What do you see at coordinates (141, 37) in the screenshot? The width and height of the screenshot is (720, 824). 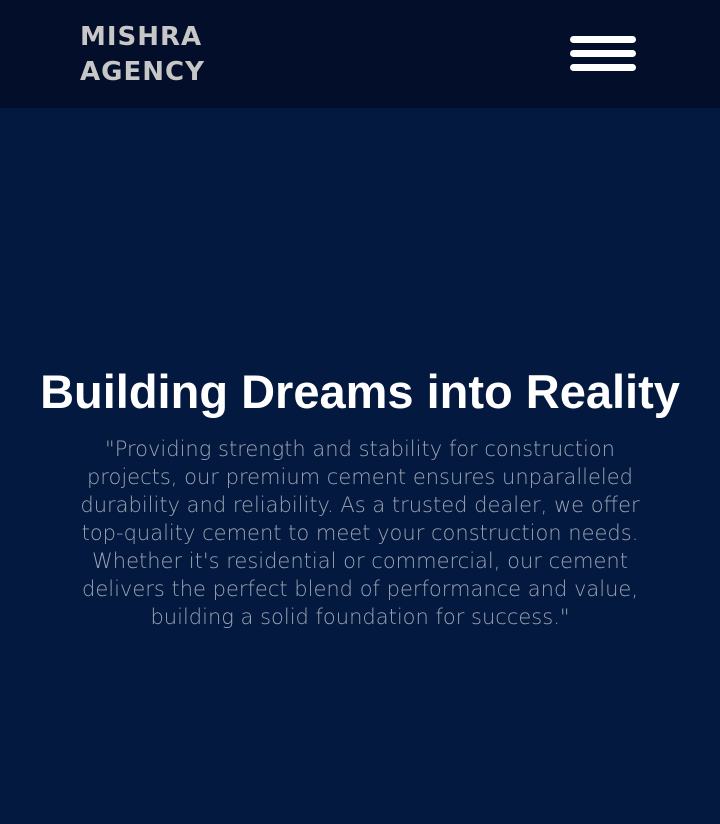 I see `logo-line-1: MISHRA` at bounding box center [141, 37].